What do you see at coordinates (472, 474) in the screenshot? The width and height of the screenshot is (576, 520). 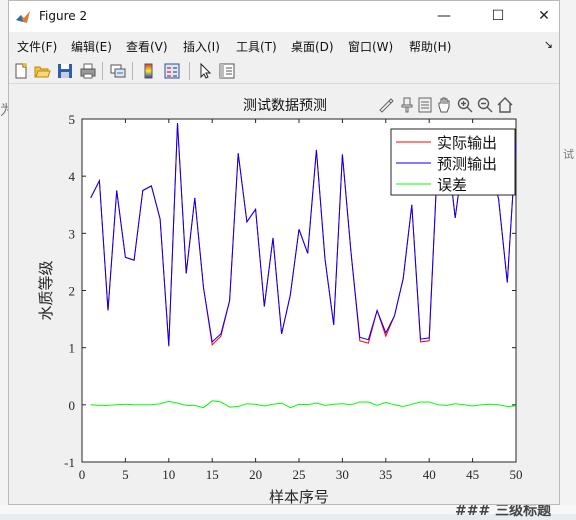 I see `x-tick-label: 45` at bounding box center [472, 474].